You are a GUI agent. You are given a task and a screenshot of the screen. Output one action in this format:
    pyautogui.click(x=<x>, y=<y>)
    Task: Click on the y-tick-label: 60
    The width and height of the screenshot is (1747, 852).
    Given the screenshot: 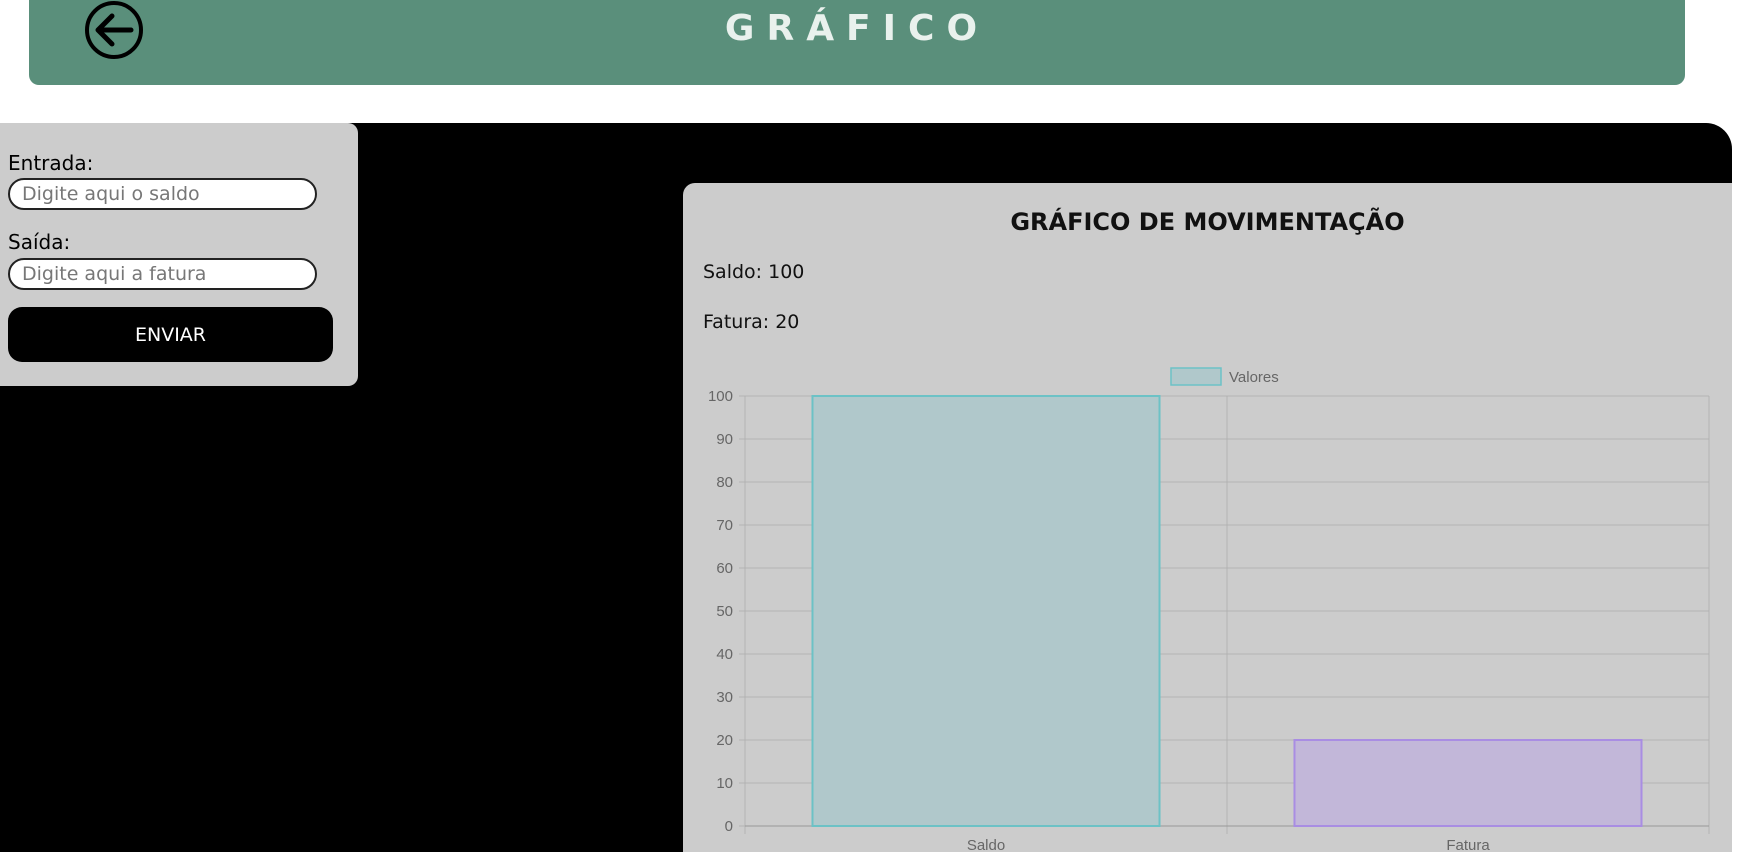 What is the action you would take?
    pyautogui.click(x=724, y=568)
    